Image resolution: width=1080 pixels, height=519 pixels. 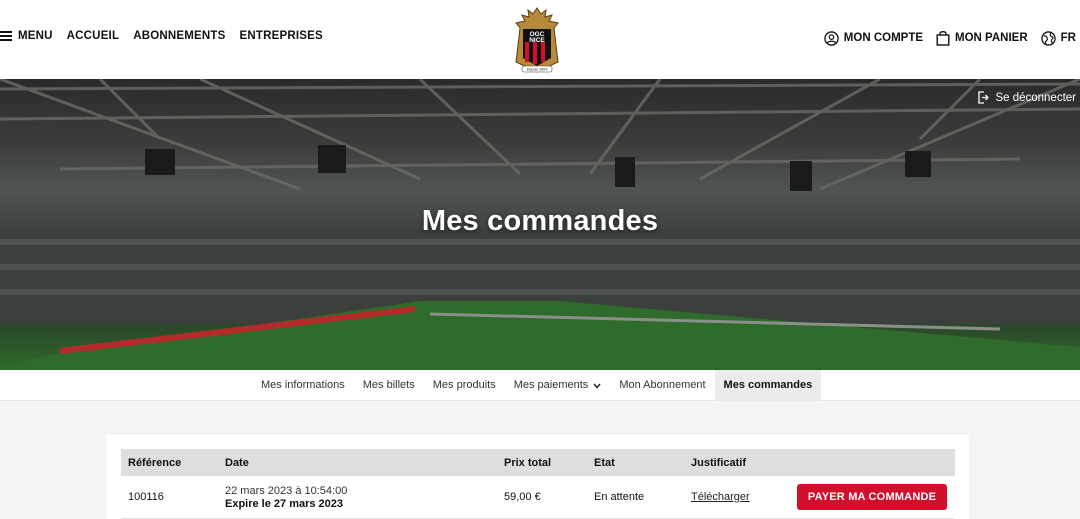 I want to click on nav-link-entreprises: ENTREPRISES, so click(x=280, y=36).